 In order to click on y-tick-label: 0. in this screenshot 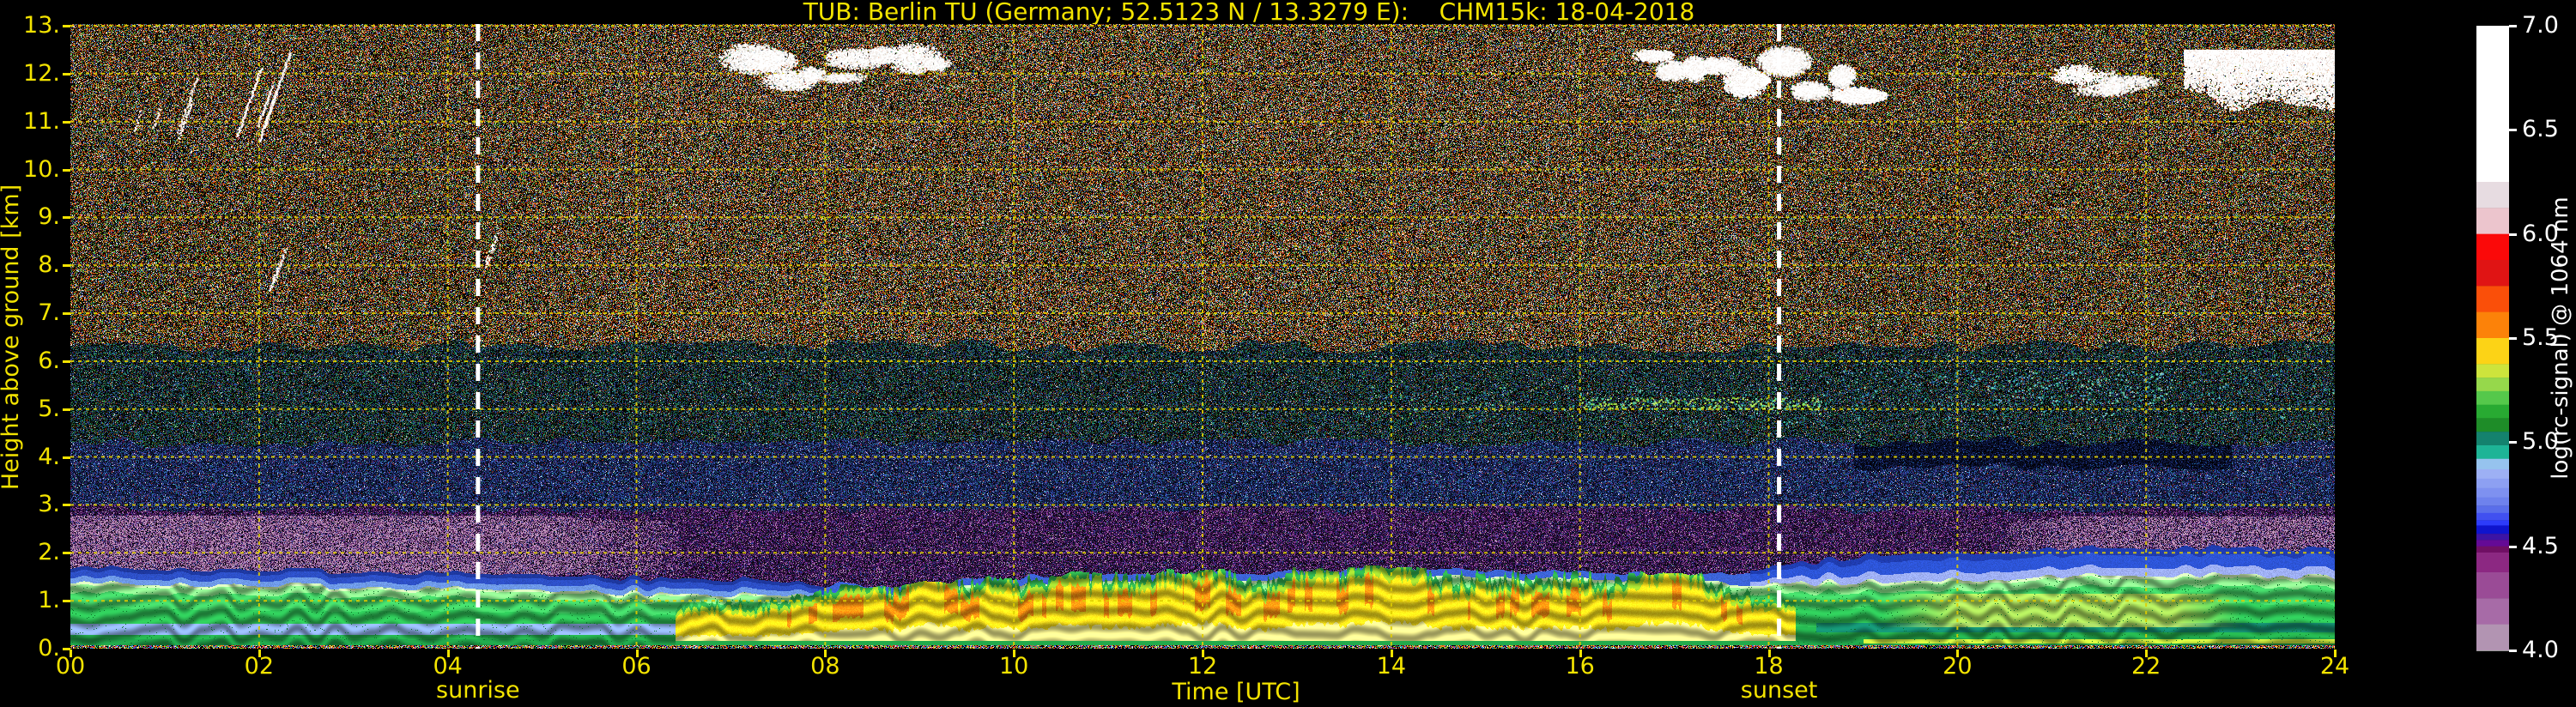, I will do `click(49, 649)`.